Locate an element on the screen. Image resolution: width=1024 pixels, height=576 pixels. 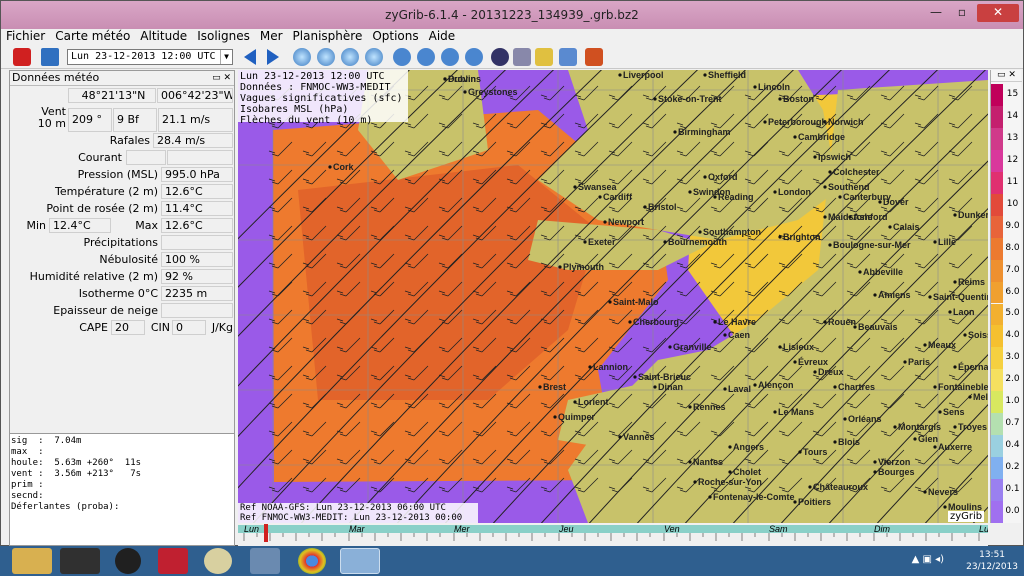
city-label: Alençon is located at coordinates (776, 385).